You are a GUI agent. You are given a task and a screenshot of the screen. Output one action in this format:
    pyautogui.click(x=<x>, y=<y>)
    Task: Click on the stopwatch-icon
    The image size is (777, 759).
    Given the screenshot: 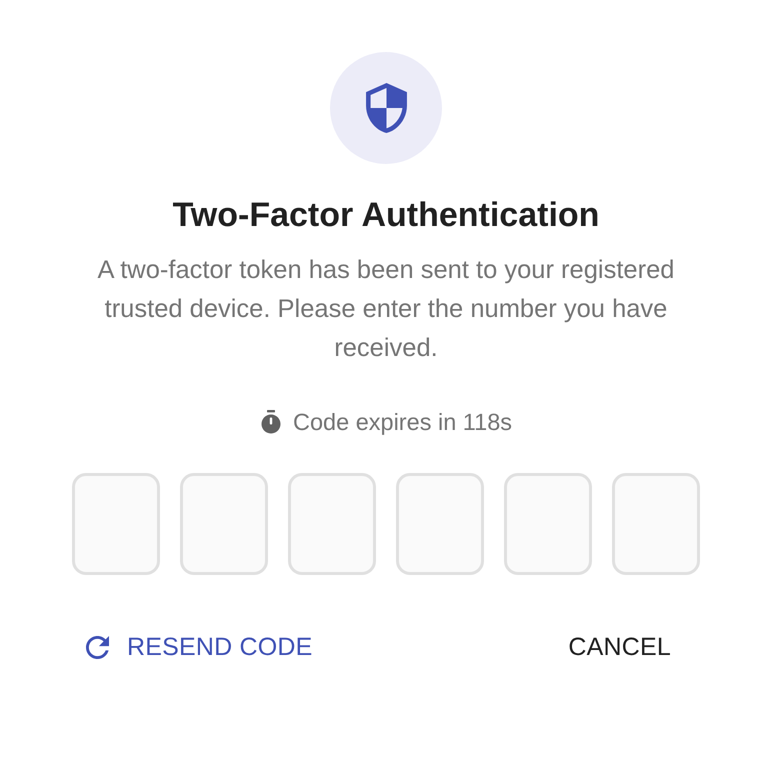 What is the action you would take?
    pyautogui.click(x=271, y=422)
    